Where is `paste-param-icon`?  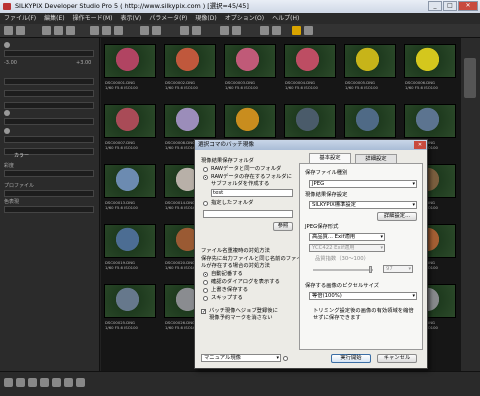
paste-param-icon is located at coordinates (80, 382).